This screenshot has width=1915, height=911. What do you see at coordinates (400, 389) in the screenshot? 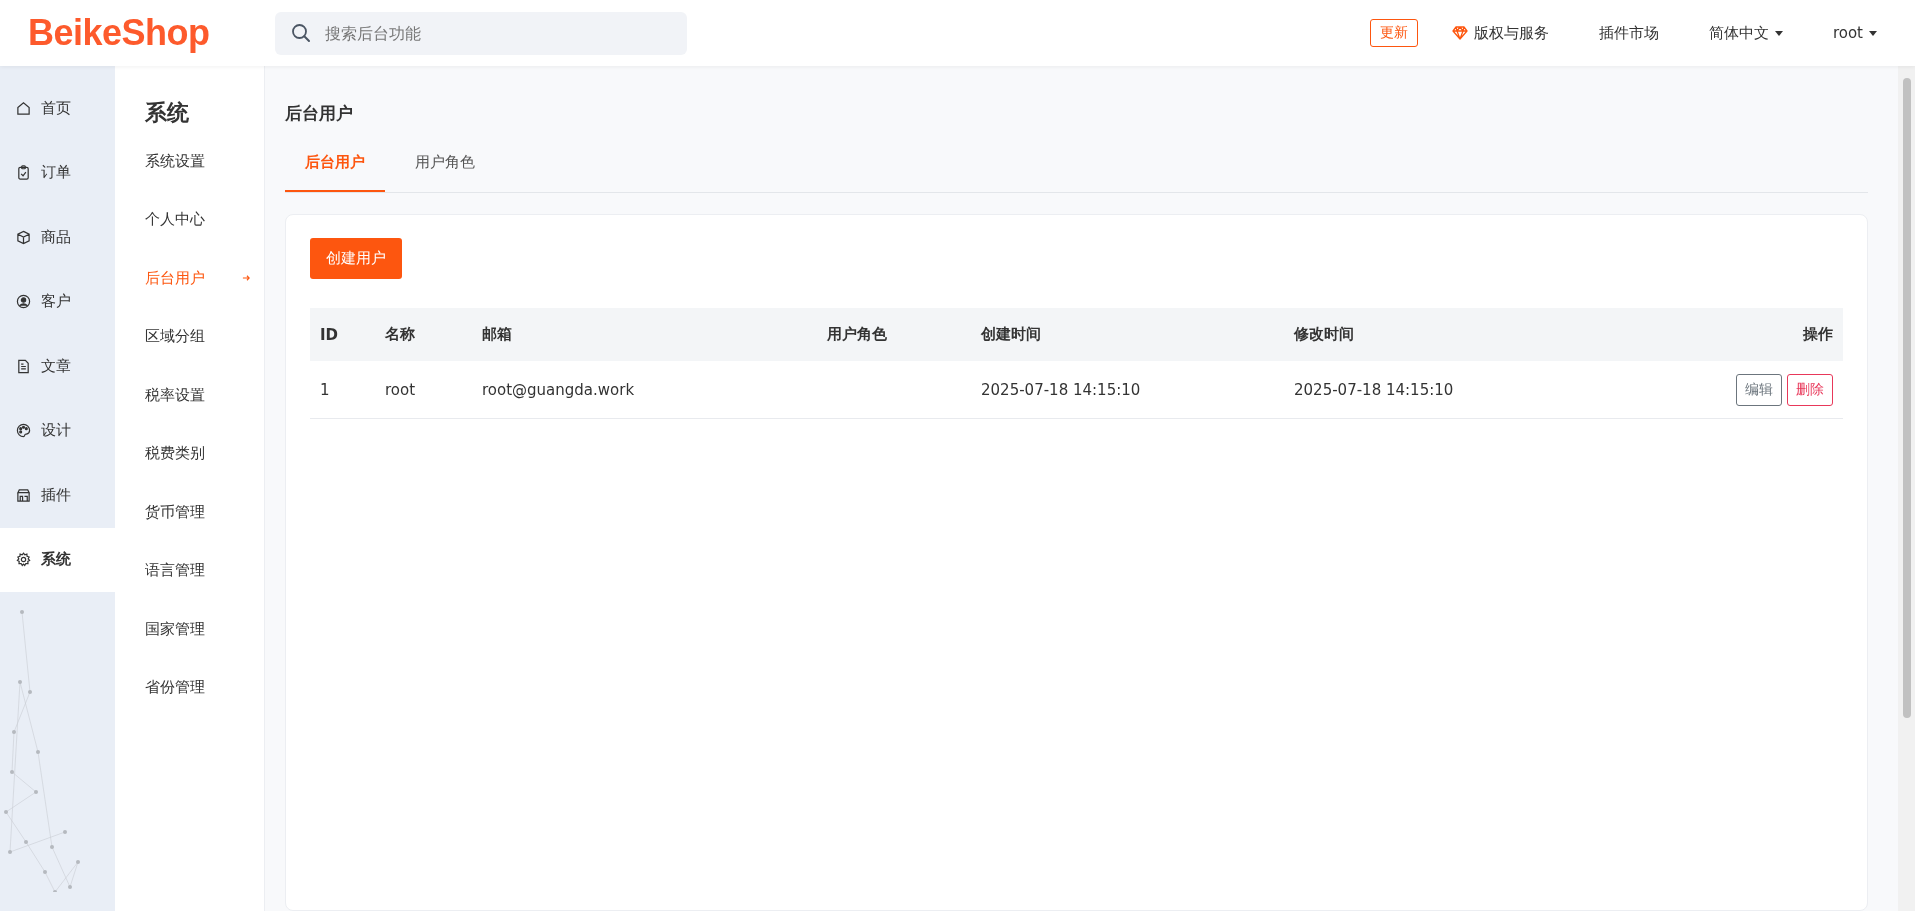
I see `table-cell: root` at bounding box center [400, 389].